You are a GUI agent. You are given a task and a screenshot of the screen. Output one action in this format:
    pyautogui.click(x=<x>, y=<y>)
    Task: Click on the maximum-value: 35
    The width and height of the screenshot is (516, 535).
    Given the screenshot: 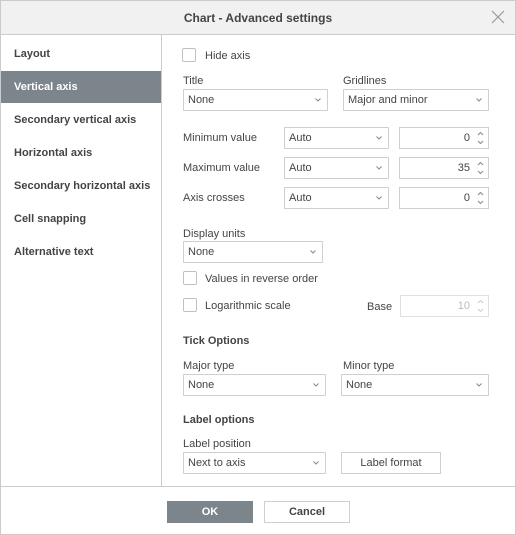 What is the action you would take?
    pyautogui.click(x=463, y=168)
    